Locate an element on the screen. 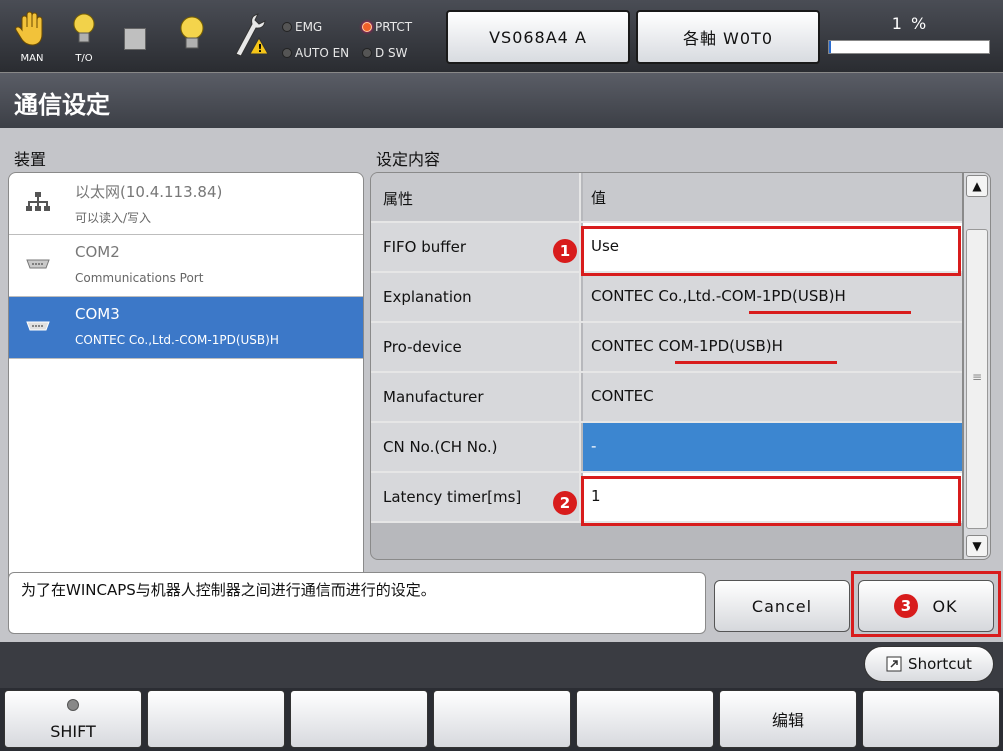 The height and width of the screenshot is (751, 1003). device-desc: Communications Port is located at coordinates (139, 278).